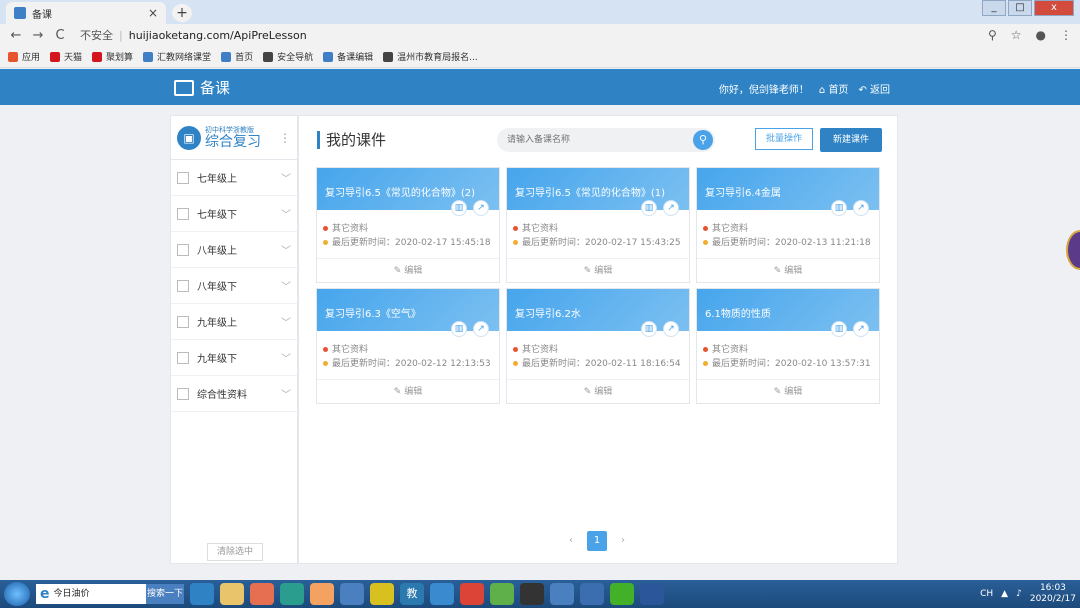 The height and width of the screenshot is (608, 1080). Describe the element at coordinates (38, 35) in the screenshot. I see `forward-icon: →` at that location.